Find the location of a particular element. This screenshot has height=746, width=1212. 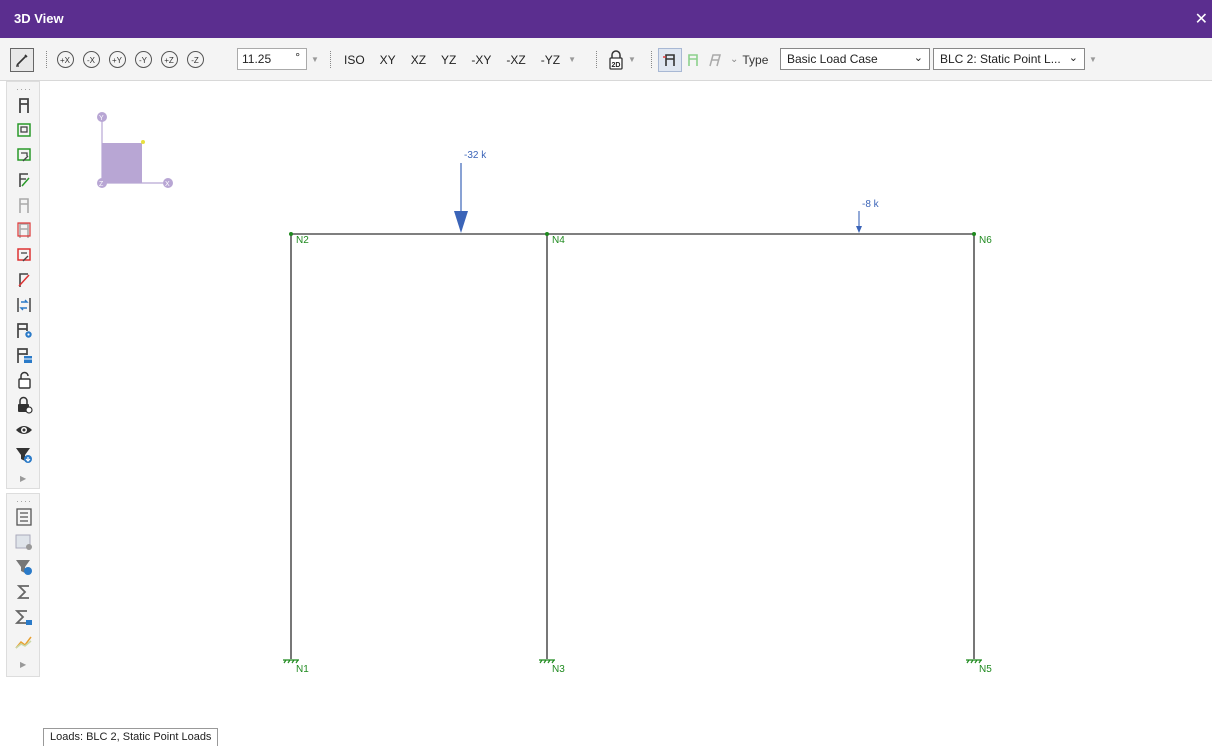

frame-table-icon is located at coordinates (24, 355).